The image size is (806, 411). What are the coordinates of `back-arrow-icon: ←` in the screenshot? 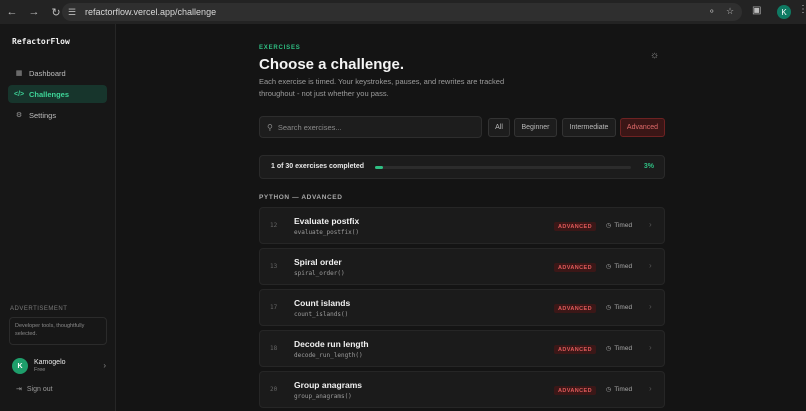 It's located at (12, 12).